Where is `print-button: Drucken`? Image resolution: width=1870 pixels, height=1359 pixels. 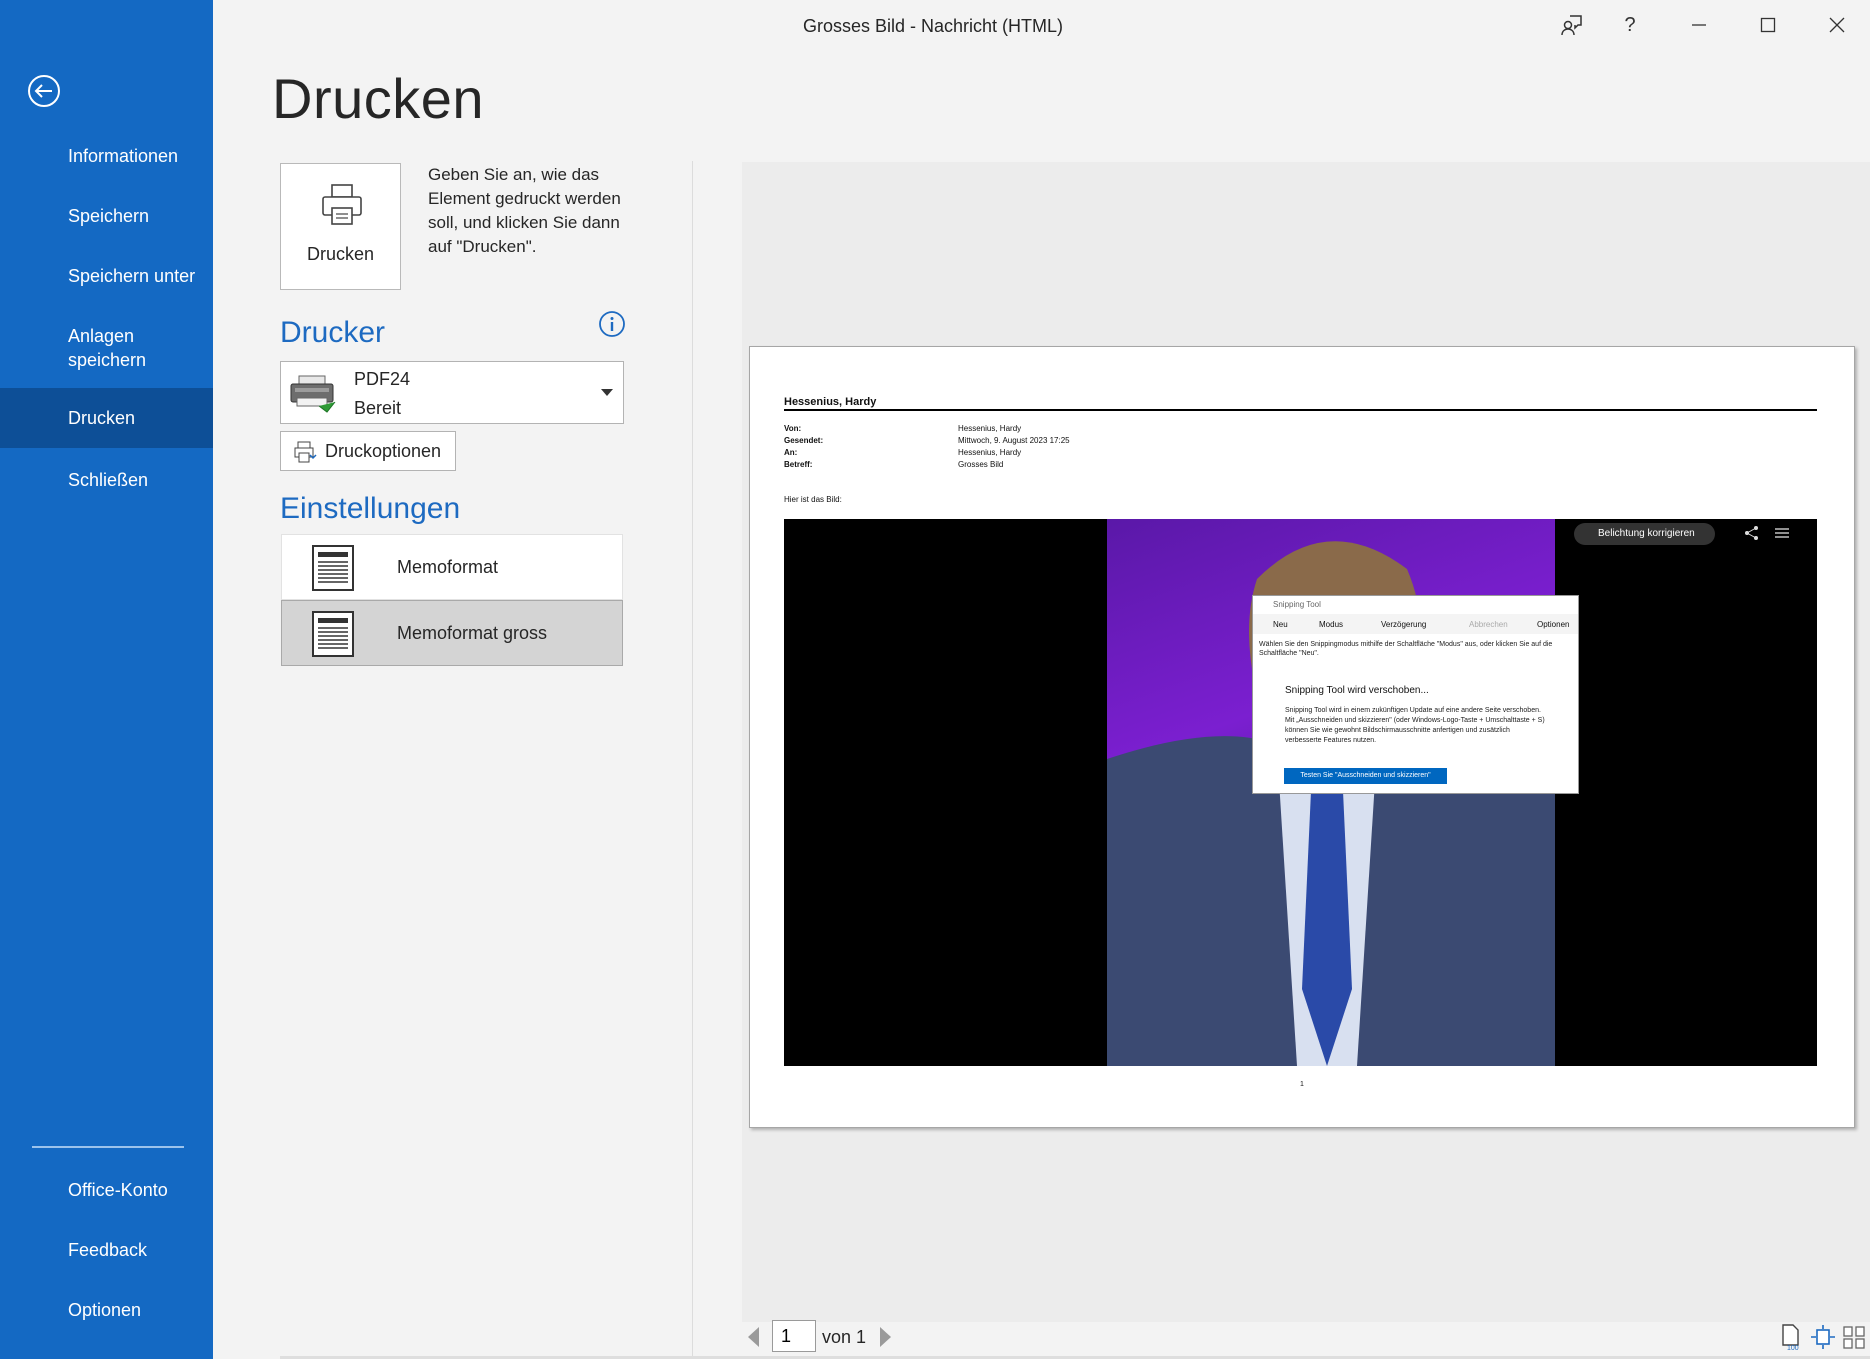 print-button: Drucken is located at coordinates (340, 226).